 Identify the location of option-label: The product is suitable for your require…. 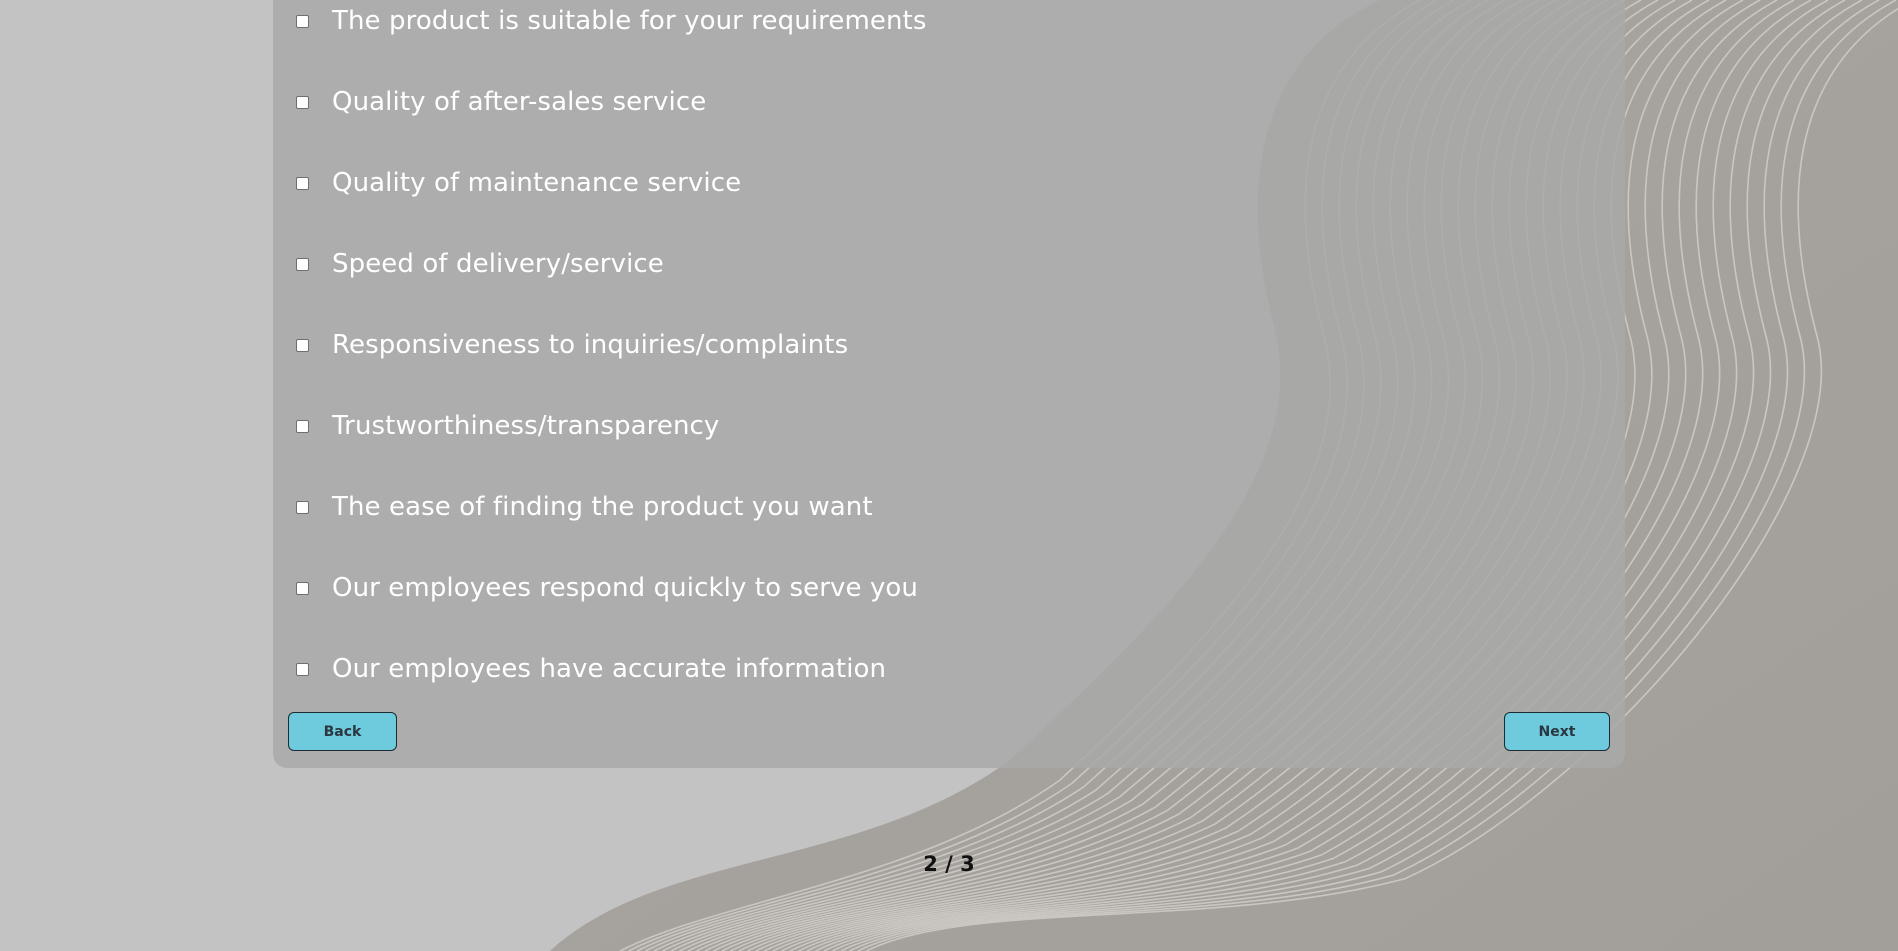
(629, 21).